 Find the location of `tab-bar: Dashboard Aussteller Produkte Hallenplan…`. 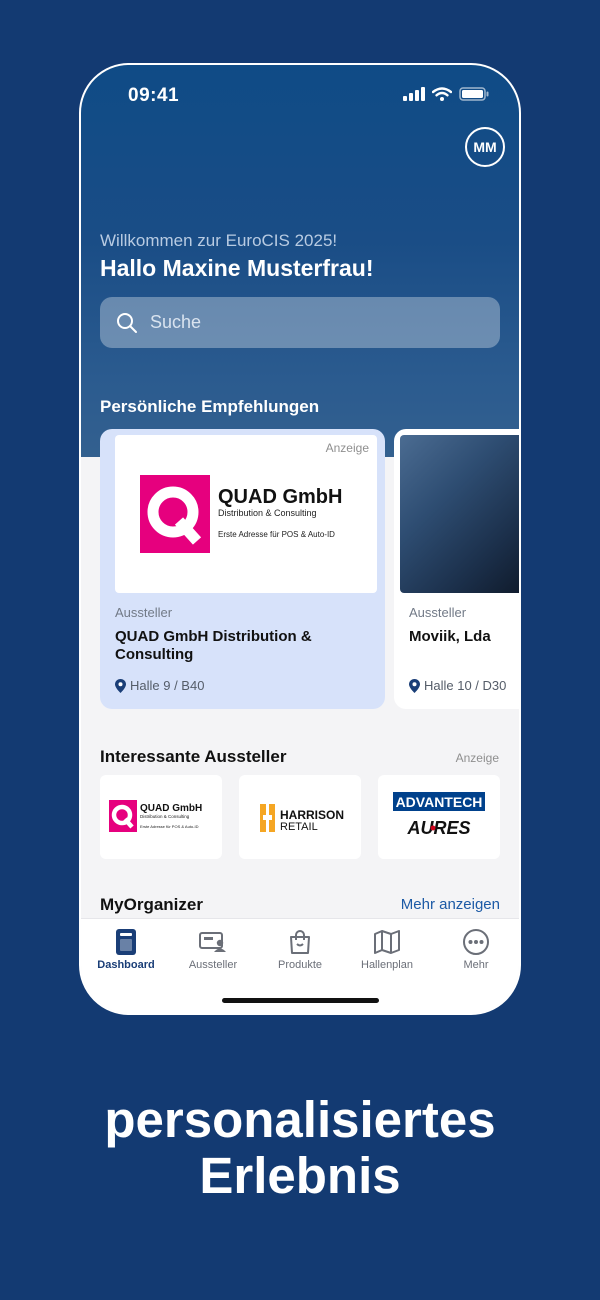

tab-bar: Dashboard Aussteller Produkte Hallenplan… is located at coordinates (300, 965).